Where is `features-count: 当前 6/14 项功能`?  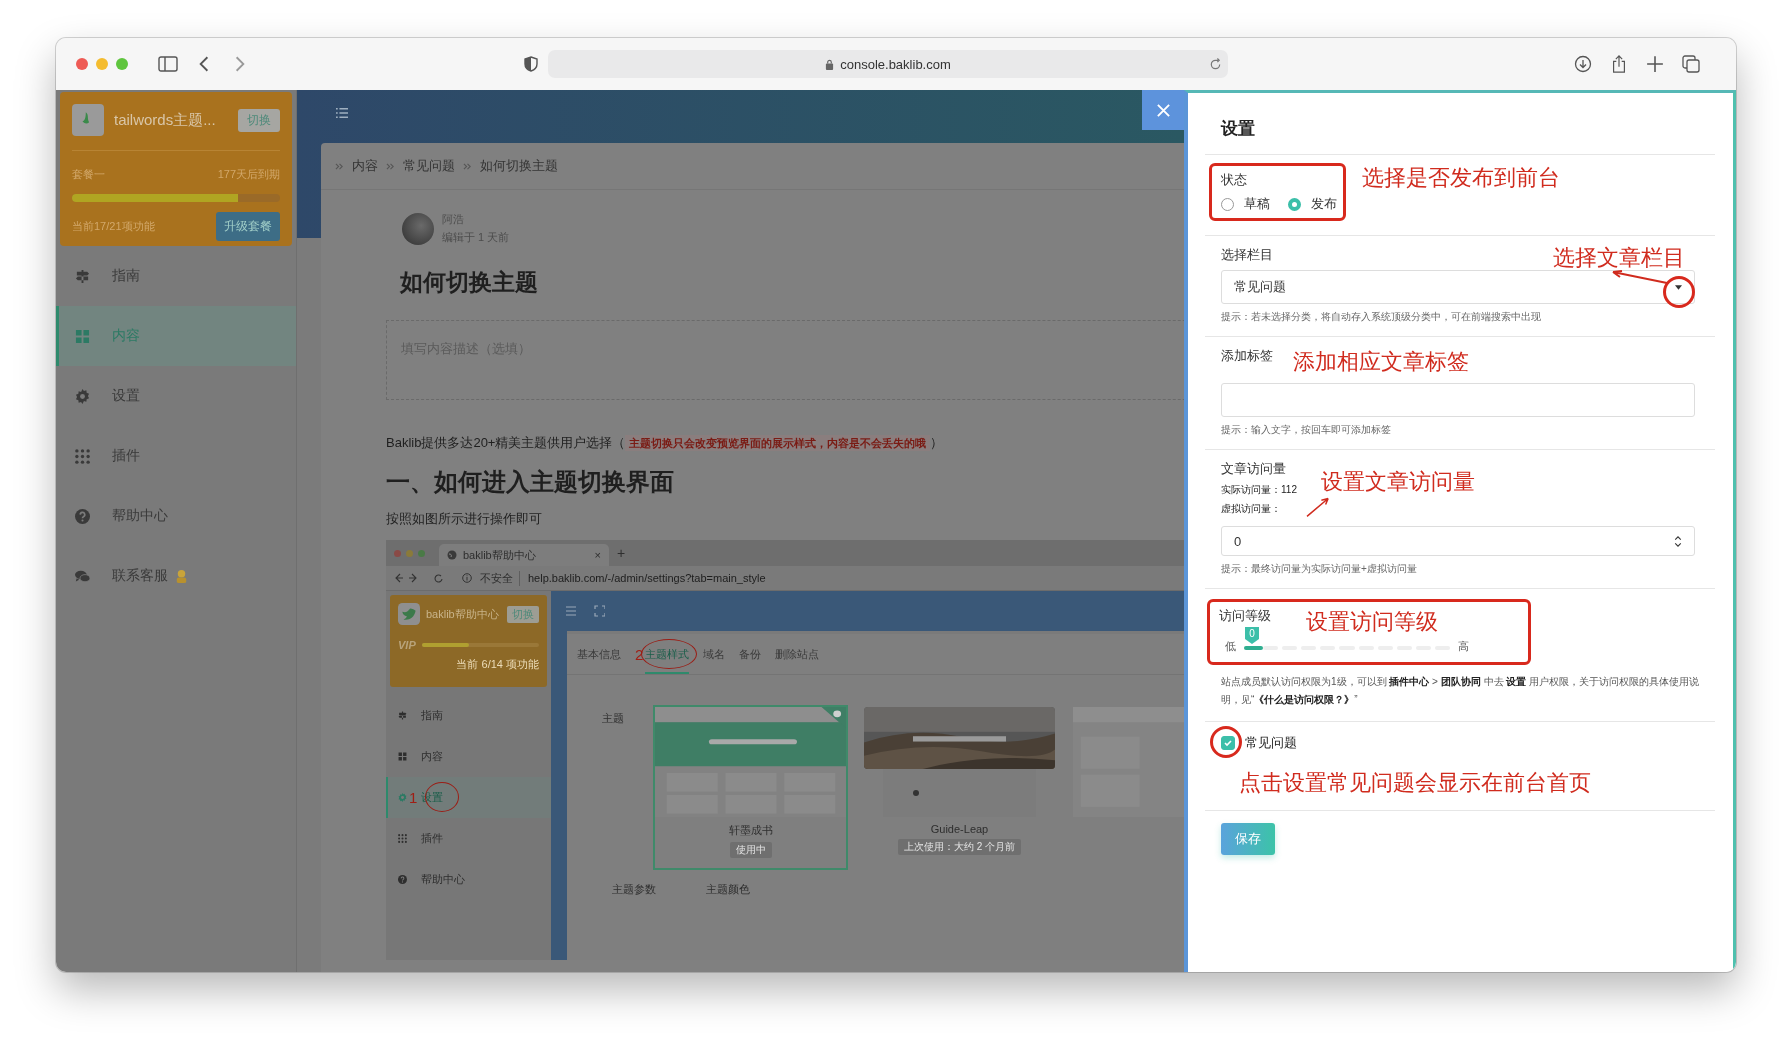
features-count: 当前 6/14 项功能 is located at coordinates (497, 664).